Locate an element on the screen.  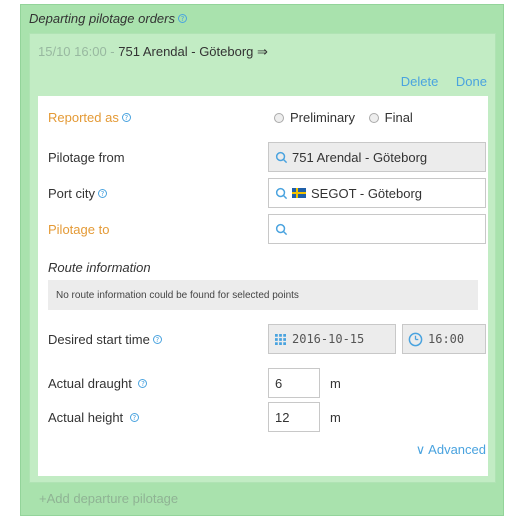
chevron-down-icon: ∨ is located at coordinates (420, 449).